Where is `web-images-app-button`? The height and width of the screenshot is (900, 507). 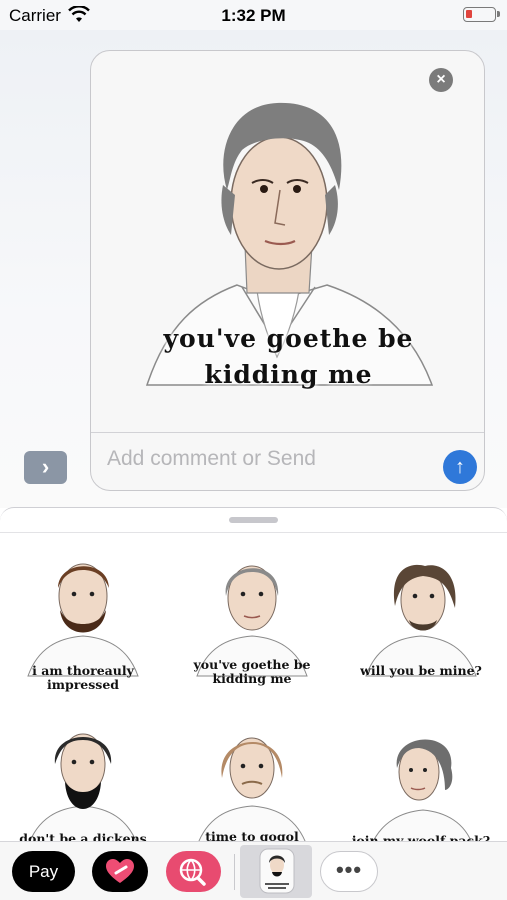
web-images-app-button is located at coordinates (193, 871).